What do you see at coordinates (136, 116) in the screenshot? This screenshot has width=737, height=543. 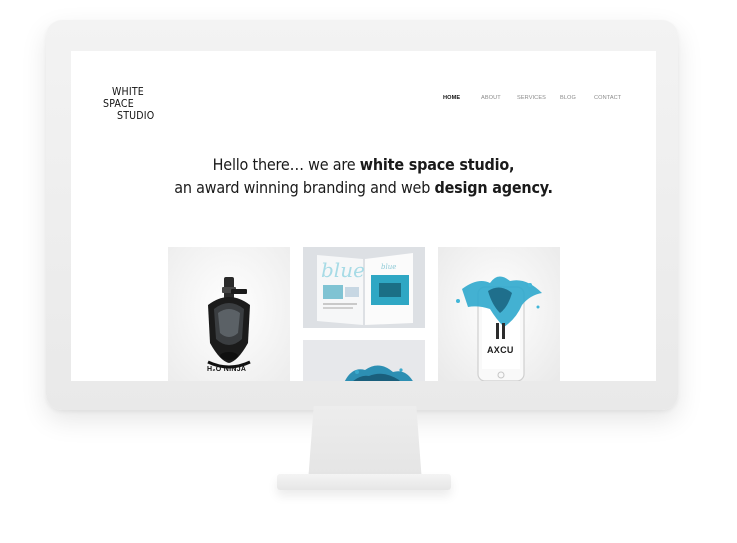 I see `logo-line-3: STUDIO` at bounding box center [136, 116].